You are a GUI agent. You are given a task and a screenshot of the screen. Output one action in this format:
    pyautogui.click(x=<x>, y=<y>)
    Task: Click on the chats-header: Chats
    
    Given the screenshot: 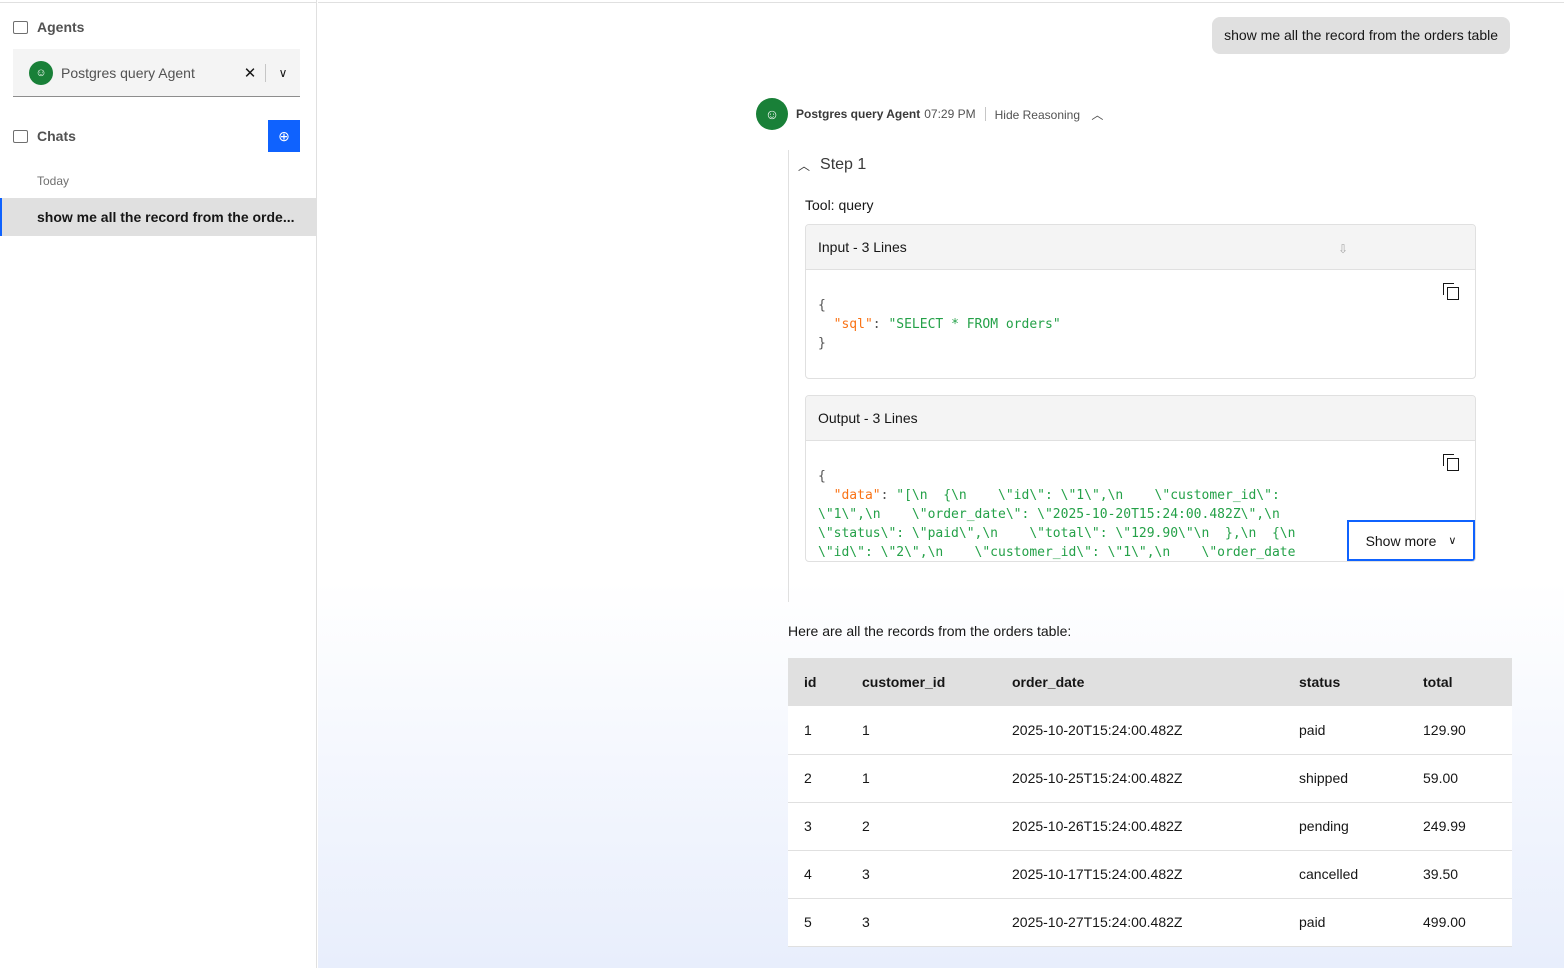 What is the action you would take?
    pyautogui.click(x=44, y=136)
    